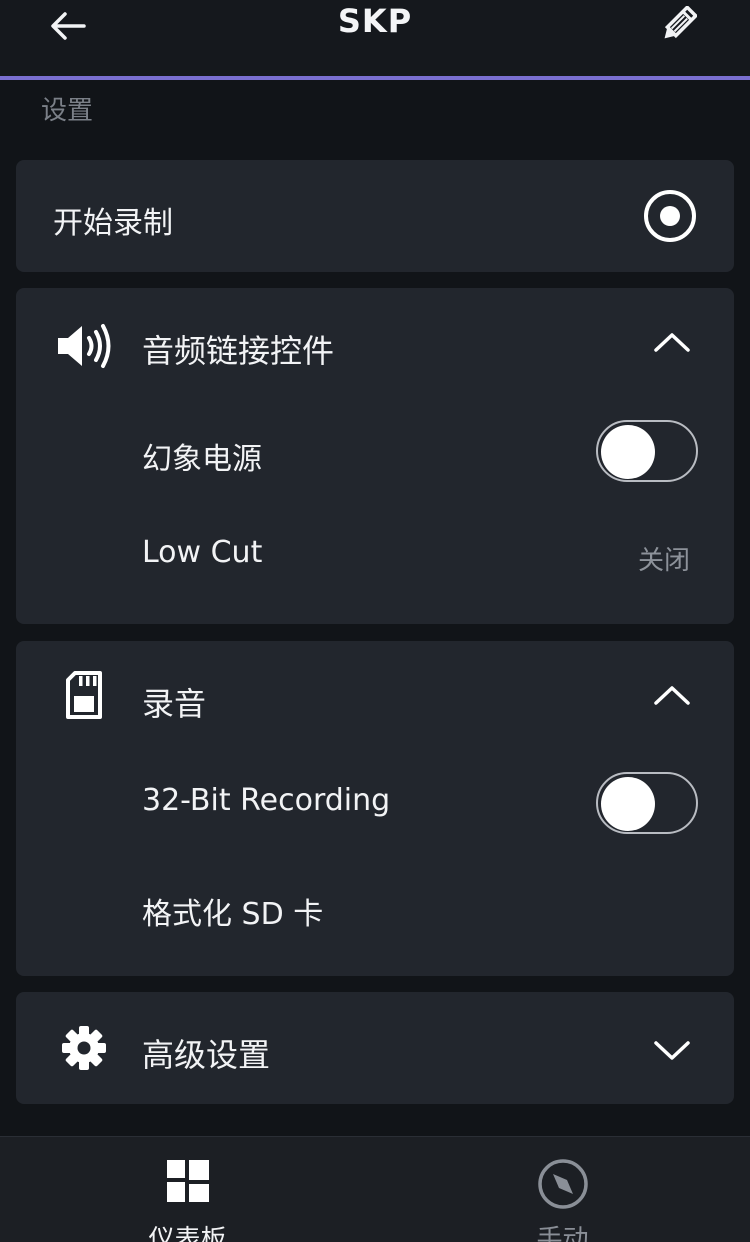  I want to click on low-cut-label: Low Cut, so click(202, 552).